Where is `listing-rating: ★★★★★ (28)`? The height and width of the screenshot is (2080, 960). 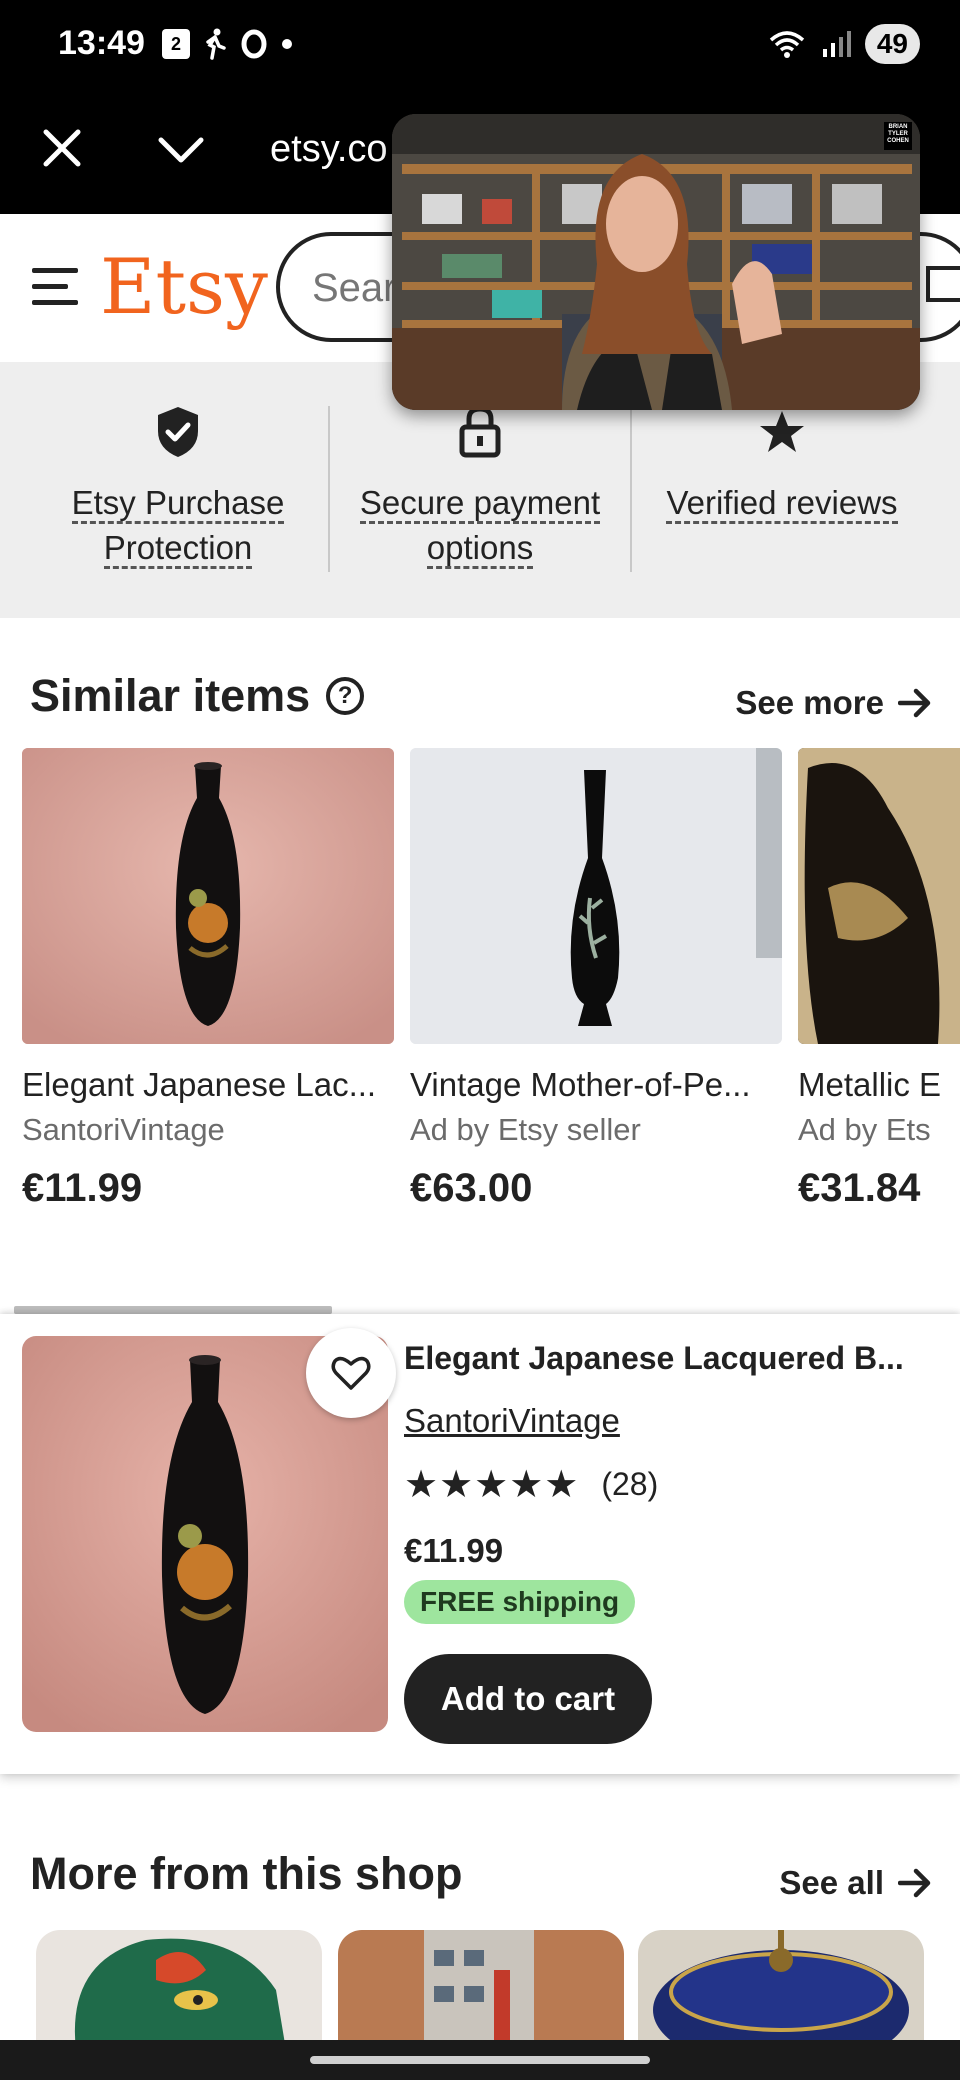 listing-rating: ★★★★★ (28) is located at coordinates (531, 1484).